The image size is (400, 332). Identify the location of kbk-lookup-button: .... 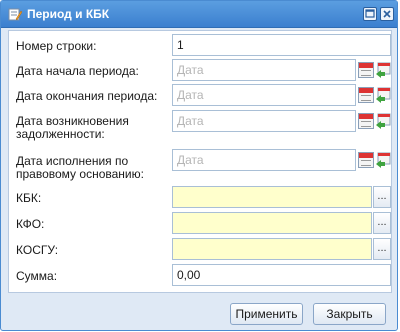
(382, 197).